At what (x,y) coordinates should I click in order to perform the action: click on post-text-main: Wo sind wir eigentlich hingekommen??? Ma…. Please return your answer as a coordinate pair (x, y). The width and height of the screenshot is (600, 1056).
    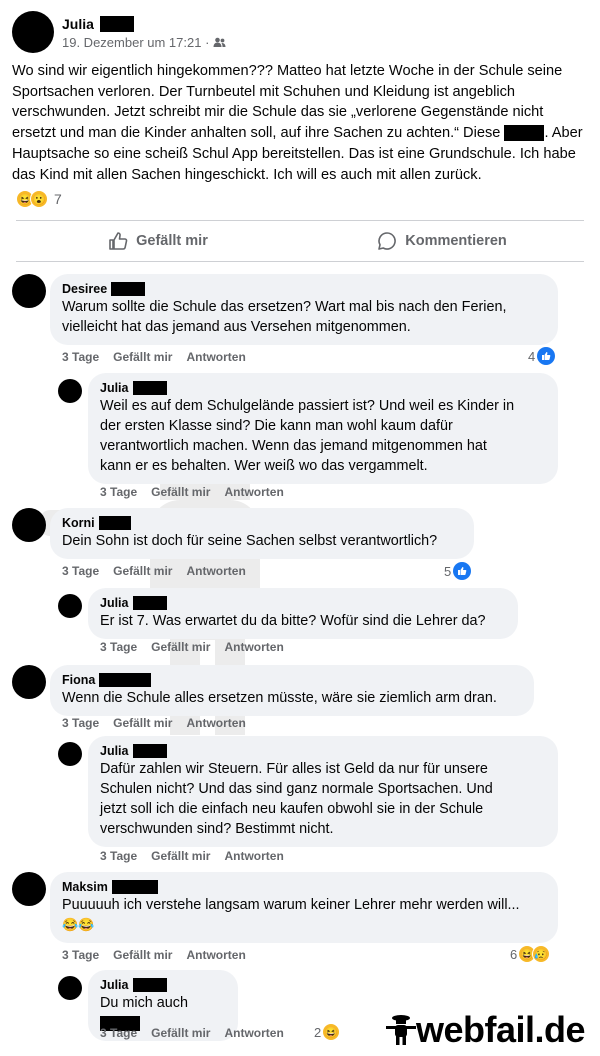
    Looking at the image, I should click on (287, 102).